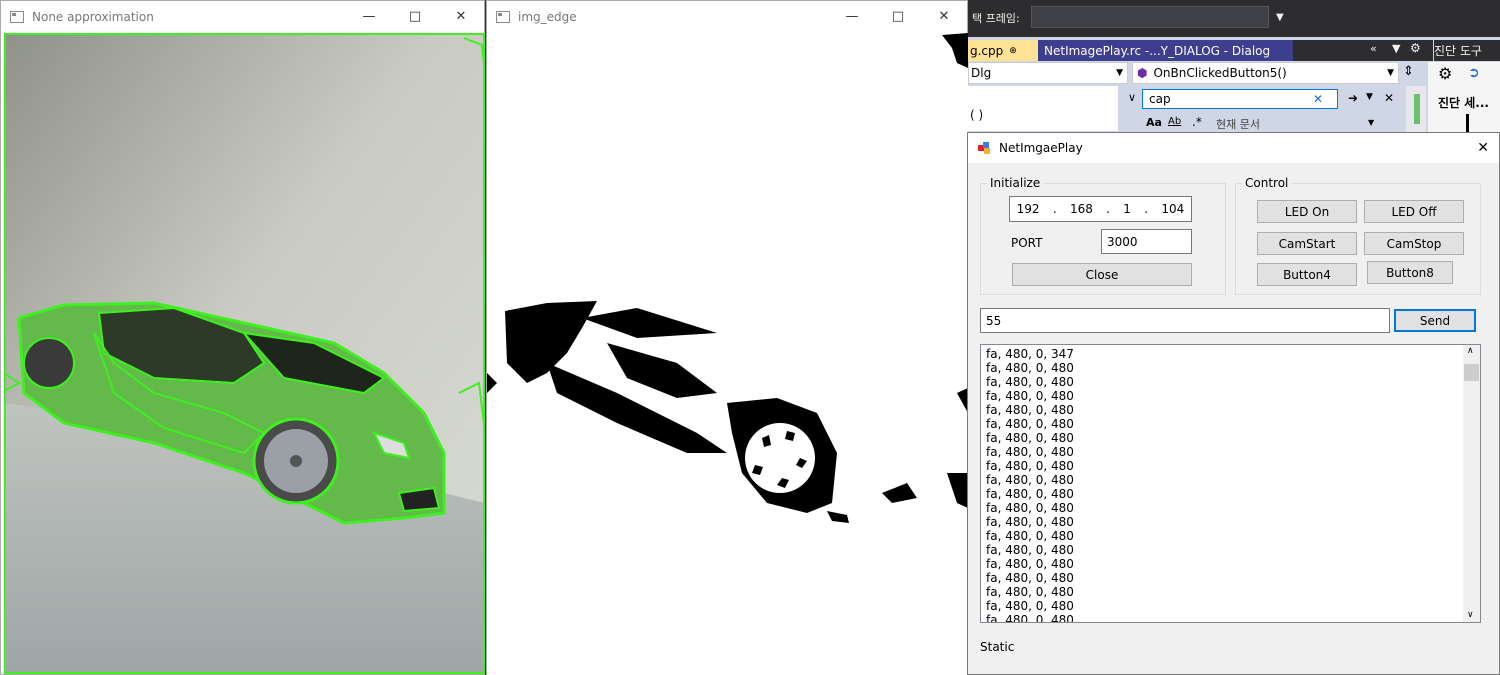  What do you see at coordinates (1240, 99) in the screenshot?
I see `search-input: cap ✕` at bounding box center [1240, 99].